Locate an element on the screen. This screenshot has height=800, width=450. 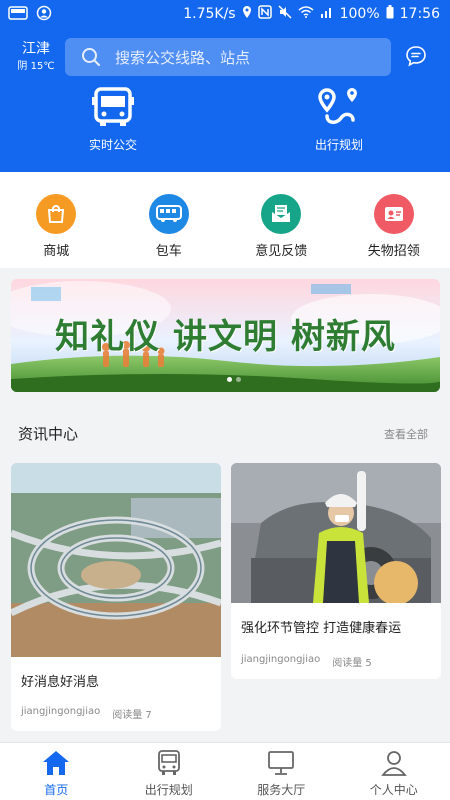
service-label: 包车 is located at coordinates (168, 251).